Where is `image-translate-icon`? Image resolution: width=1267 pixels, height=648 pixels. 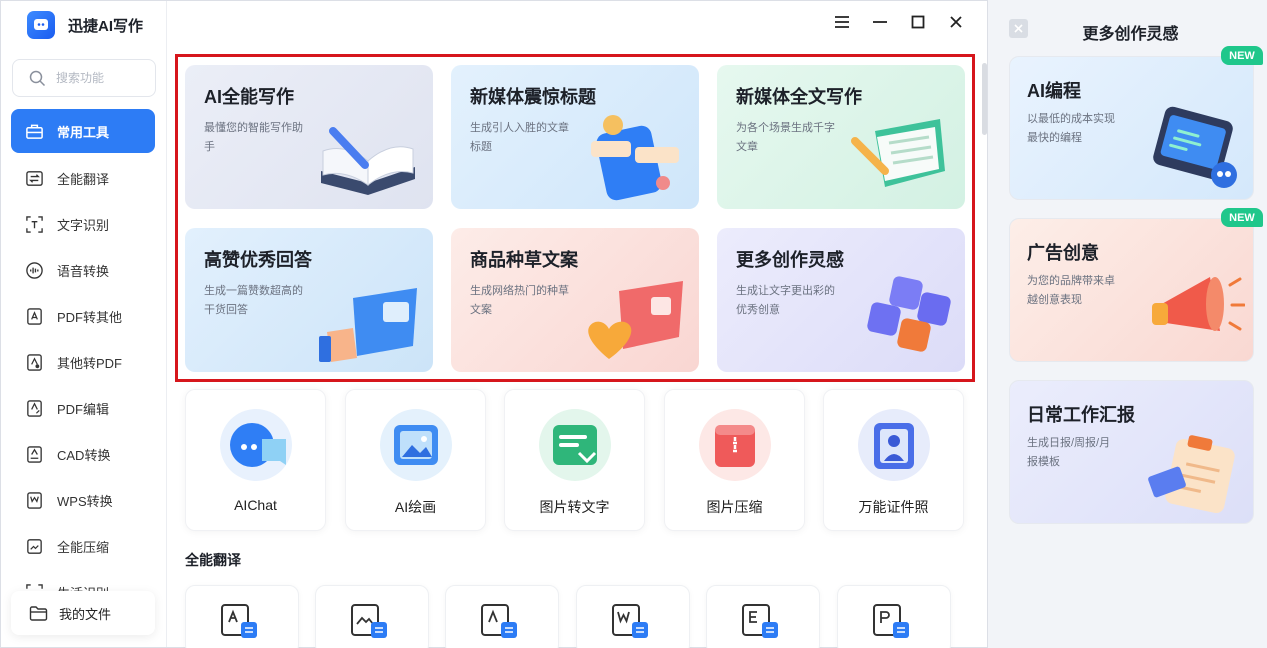 image-translate-icon is located at coordinates (369, 621).